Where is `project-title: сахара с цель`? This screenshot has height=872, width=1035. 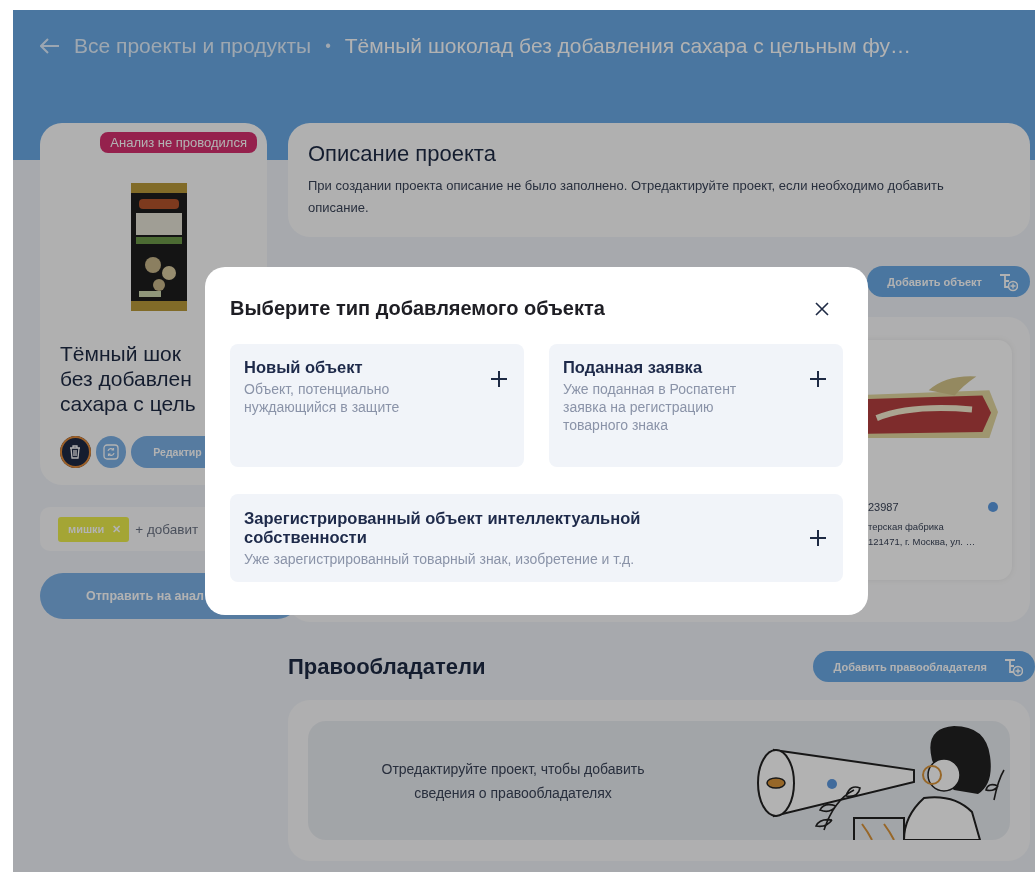
project-title: сахара с цель is located at coordinates (128, 403).